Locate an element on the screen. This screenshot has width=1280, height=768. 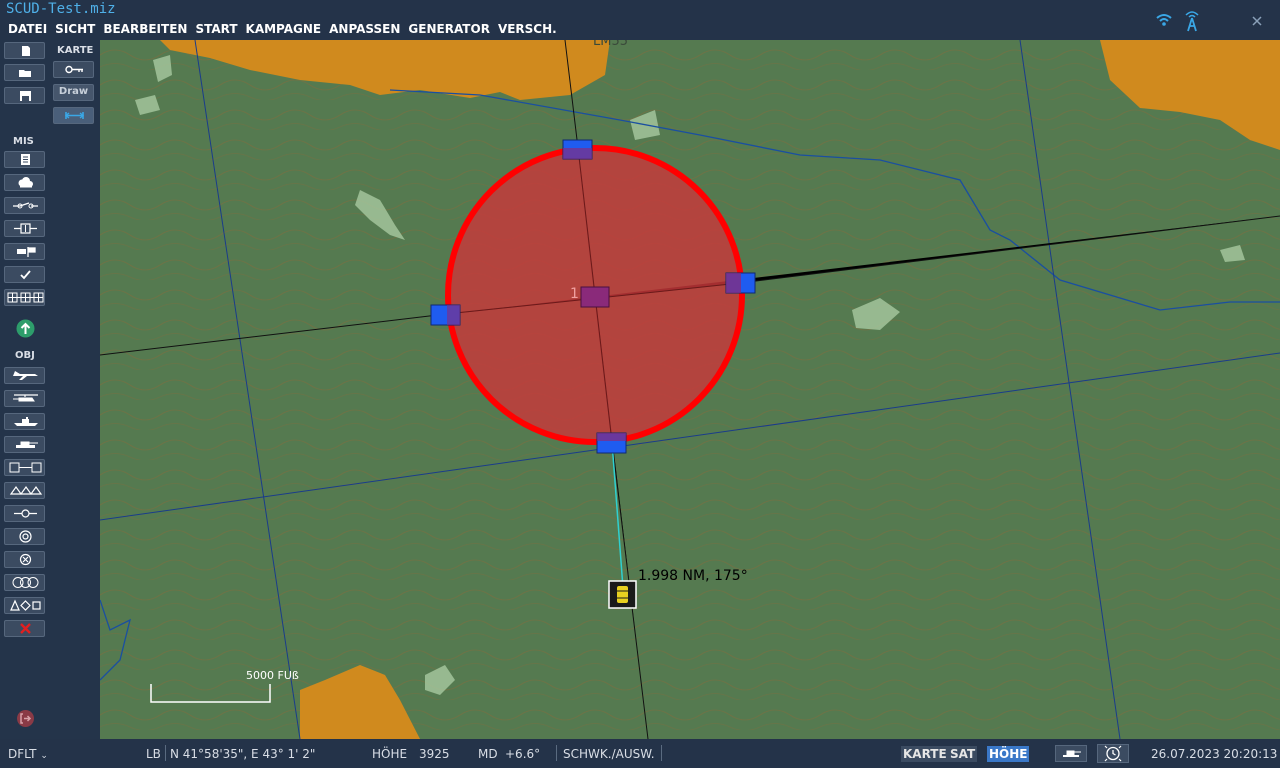
scale-bar is located at coordinates (210, 693).